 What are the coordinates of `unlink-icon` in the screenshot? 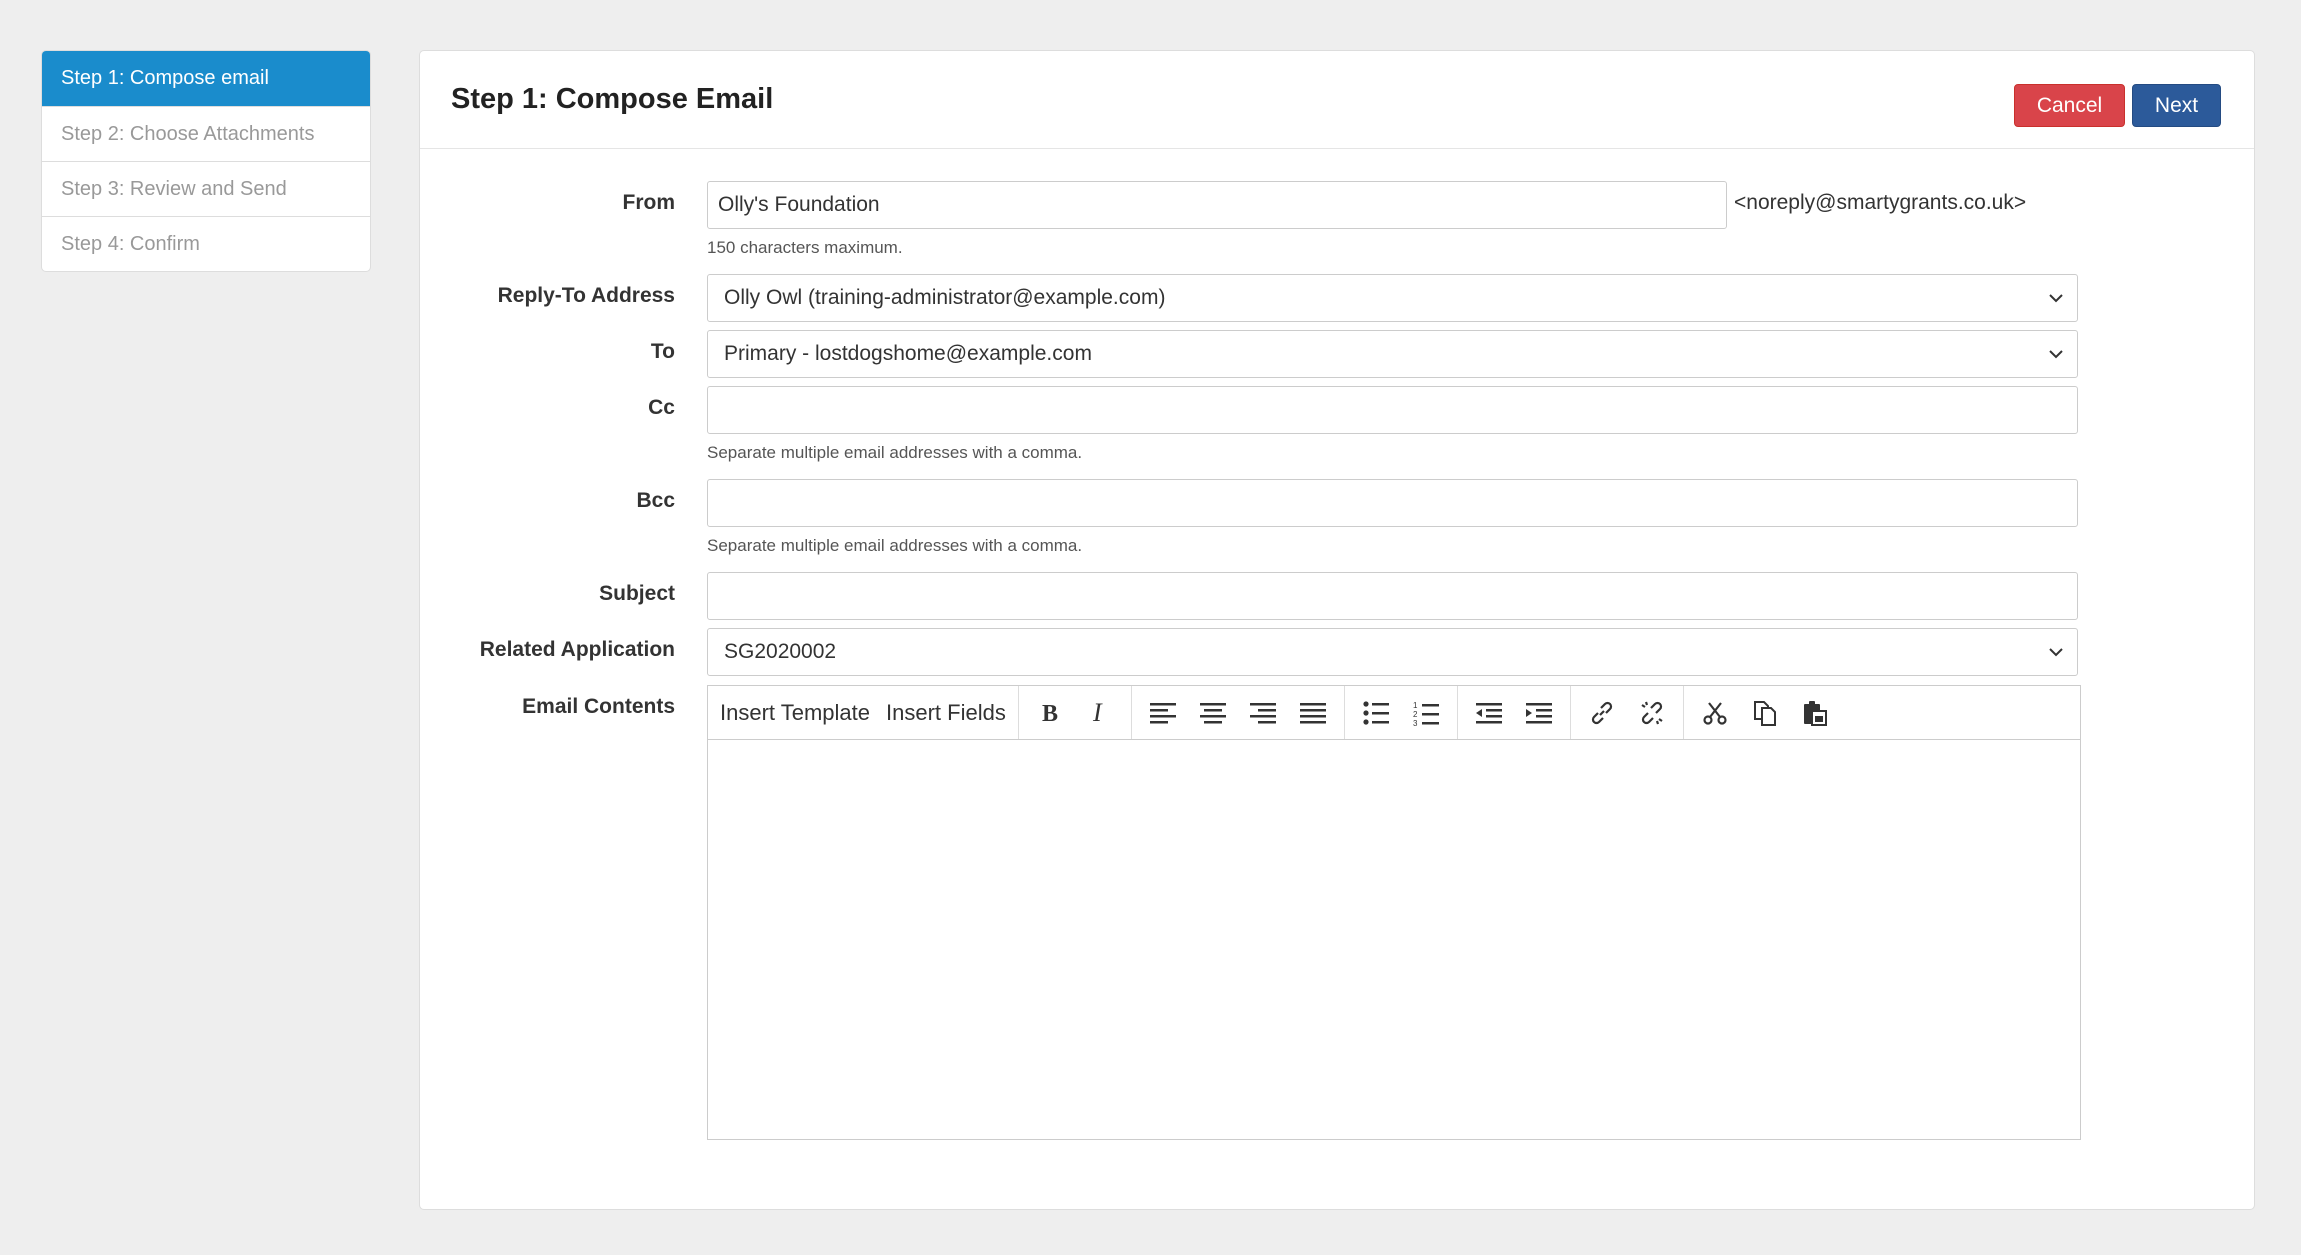 It's located at (1652, 713).